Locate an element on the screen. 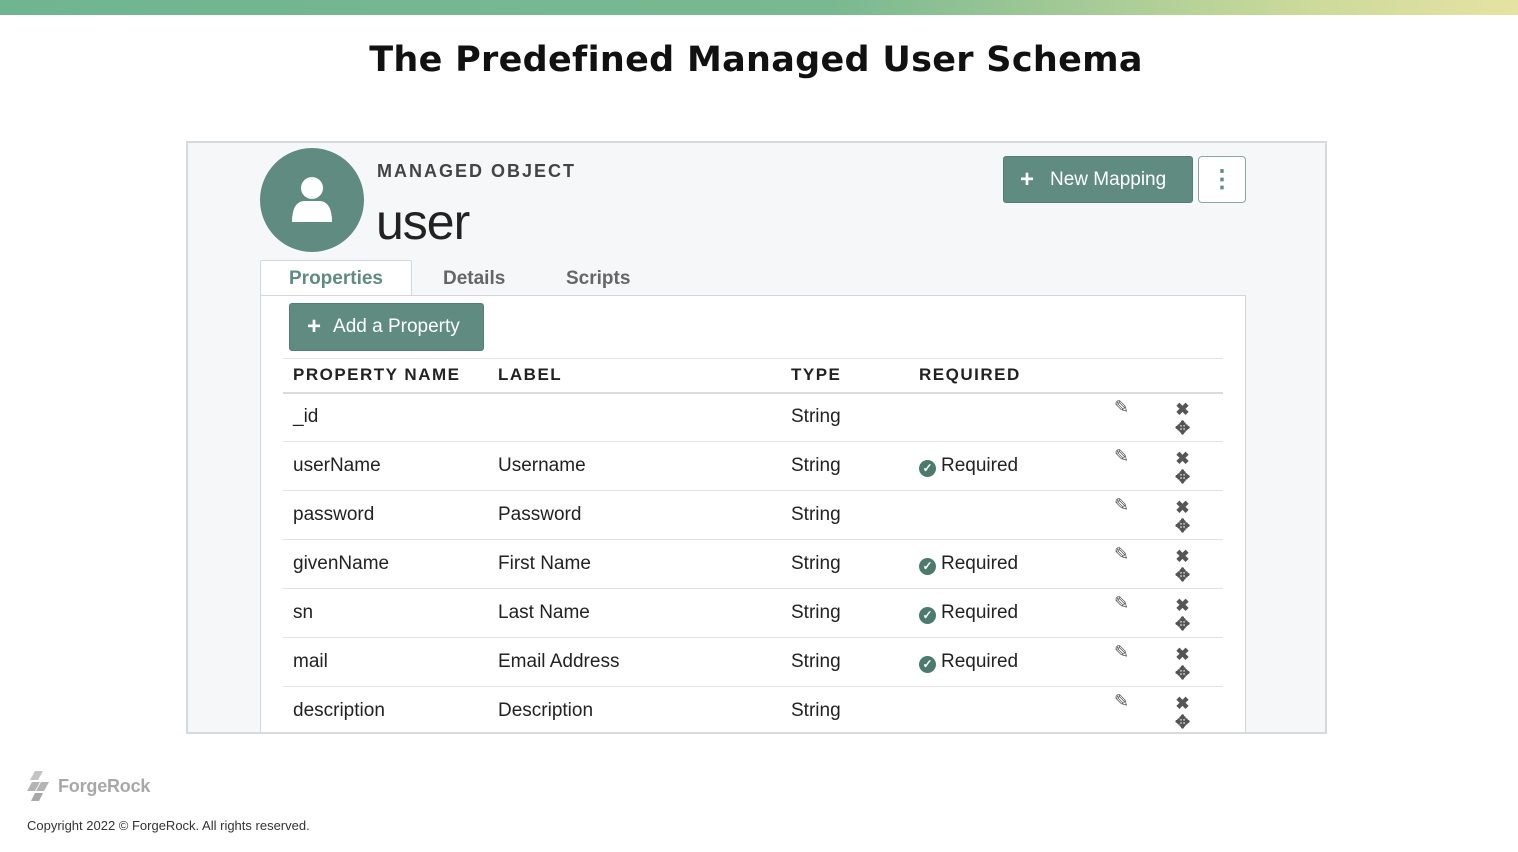 The height and width of the screenshot is (852, 1518). add-property-button: + Add a Property is located at coordinates (386, 327).